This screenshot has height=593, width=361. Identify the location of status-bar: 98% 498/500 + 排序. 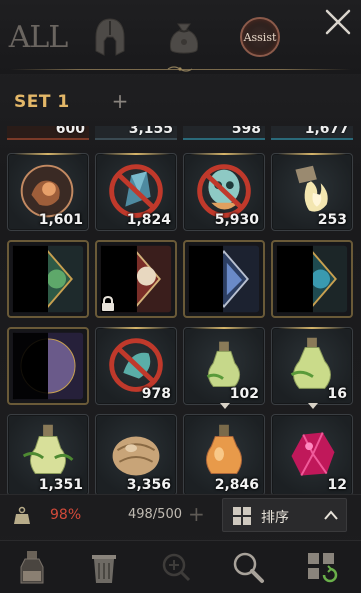
(180, 515).